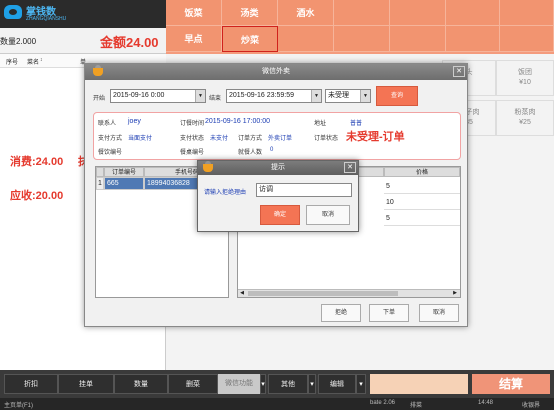 The height and width of the screenshot is (410, 554). I want to click on cancel-button: 取消, so click(439, 313).